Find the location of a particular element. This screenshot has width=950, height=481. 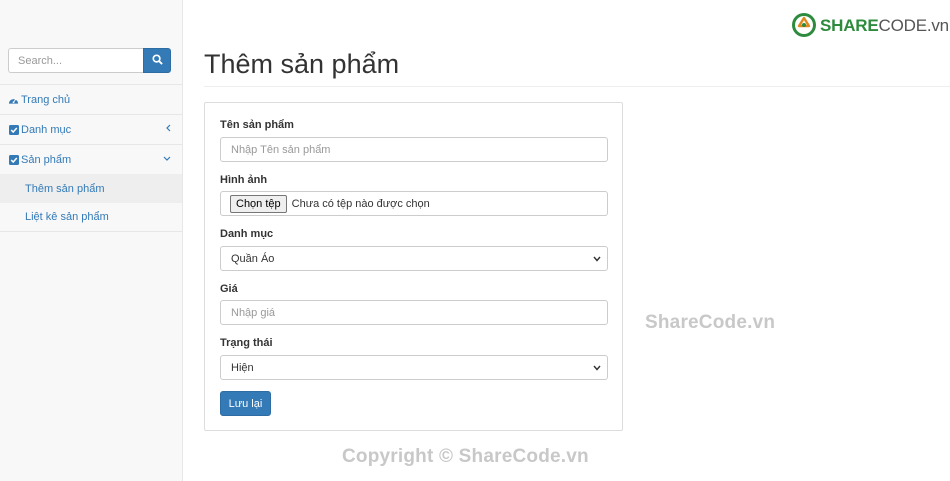

image-file-input: Chọn tệp Chưa có tệp nào được chọn is located at coordinates (414, 203).